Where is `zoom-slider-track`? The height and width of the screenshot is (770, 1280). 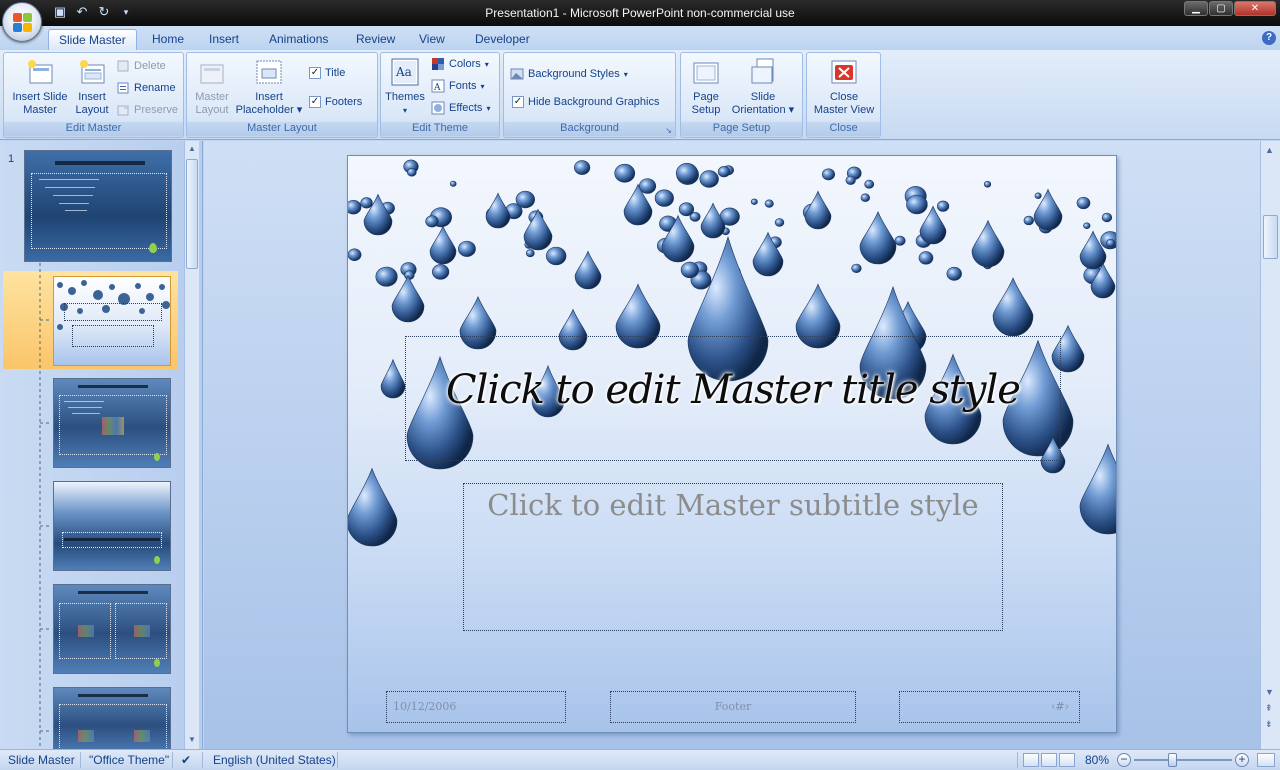 zoom-slider-track is located at coordinates (1183, 760).